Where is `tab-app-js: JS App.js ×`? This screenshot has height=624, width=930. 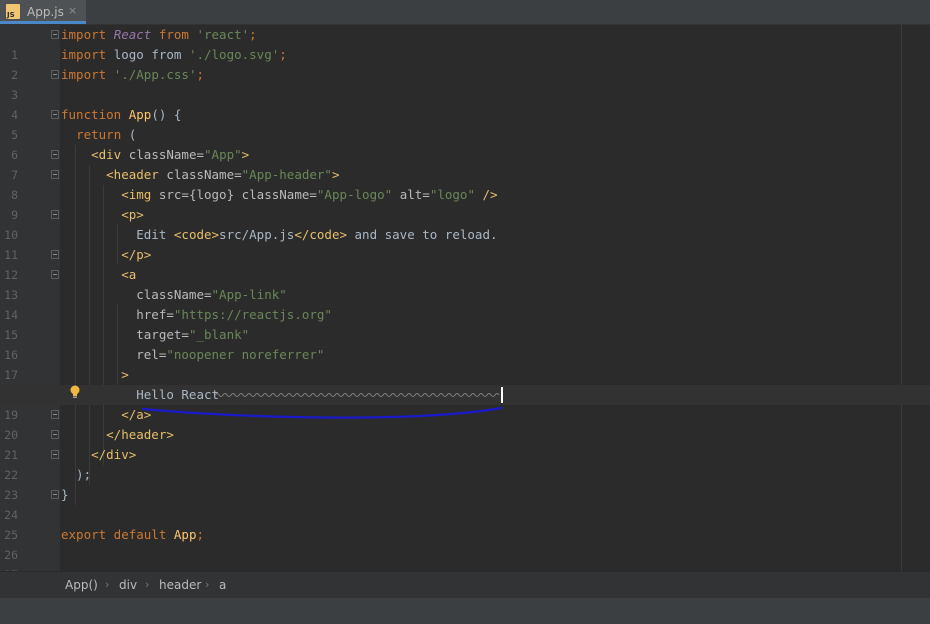
tab-app-js: JS App.js × is located at coordinates (43, 12).